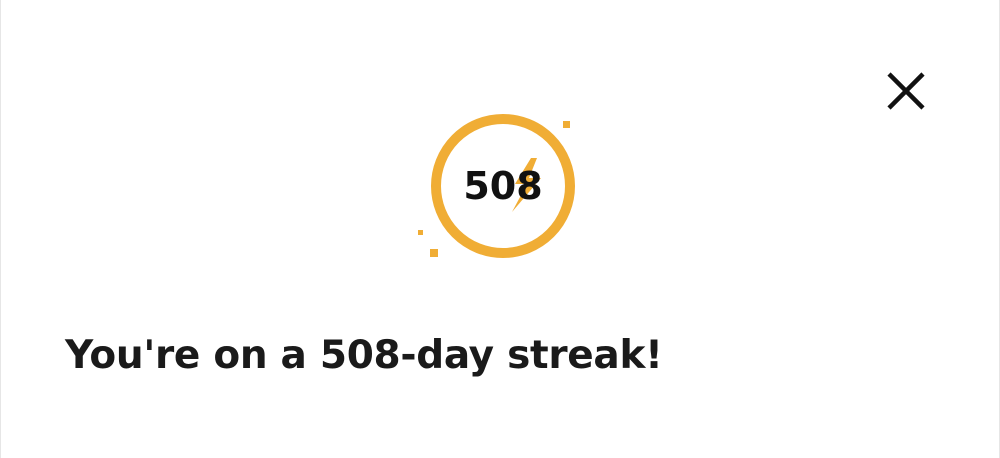 The width and height of the screenshot is (1000, 458). I want to click on close-icon, so click(906, 91).